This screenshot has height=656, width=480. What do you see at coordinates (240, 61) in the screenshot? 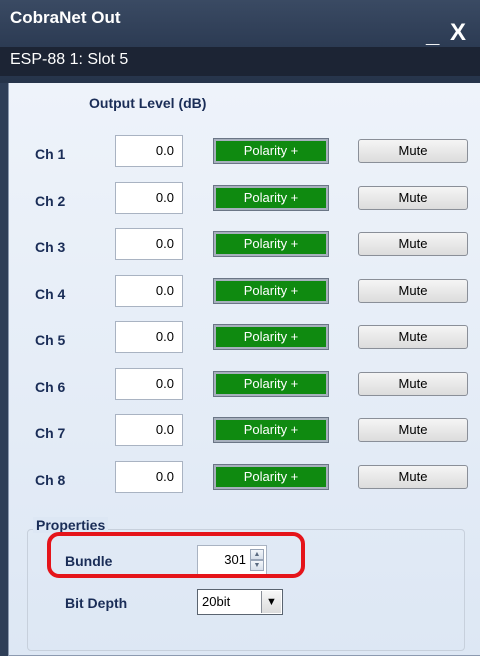
I see `subtitle-bar: ESP-88 1: Slot 5` at bounding box center [240, 61].